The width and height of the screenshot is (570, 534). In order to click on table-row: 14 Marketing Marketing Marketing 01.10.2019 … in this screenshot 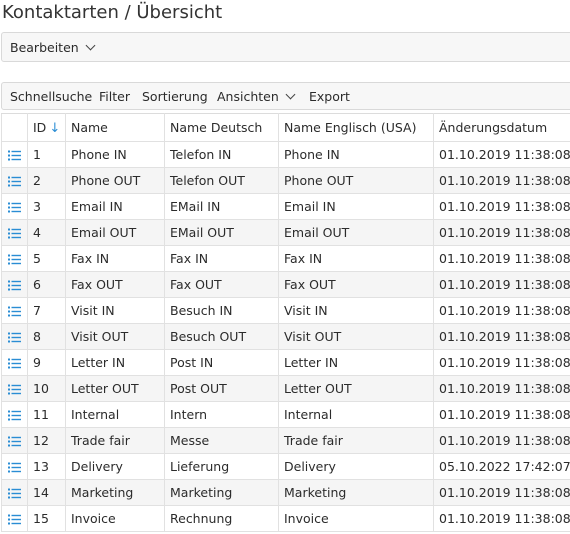, I will do `click(285, 492)`.